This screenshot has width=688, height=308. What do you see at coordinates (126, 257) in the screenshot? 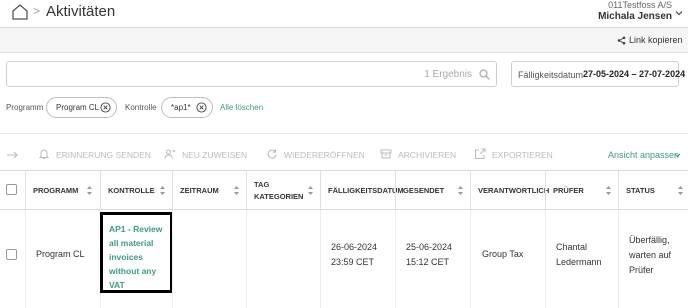
I see `control-line: invoices` at bounding box center [126, 257].